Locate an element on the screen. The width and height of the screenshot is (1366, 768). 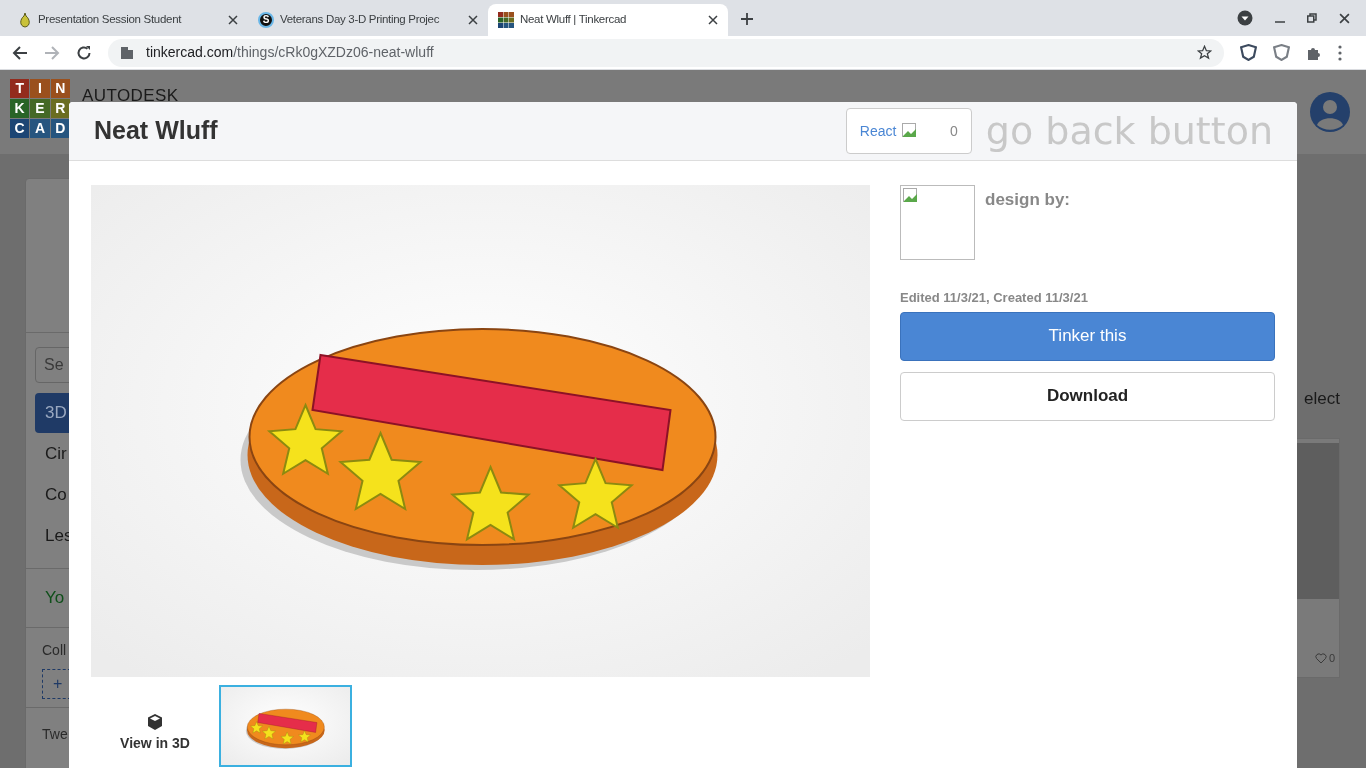
tab-title: Veterans Day 3-D Printing Projec is located at coordinates (360, 20).